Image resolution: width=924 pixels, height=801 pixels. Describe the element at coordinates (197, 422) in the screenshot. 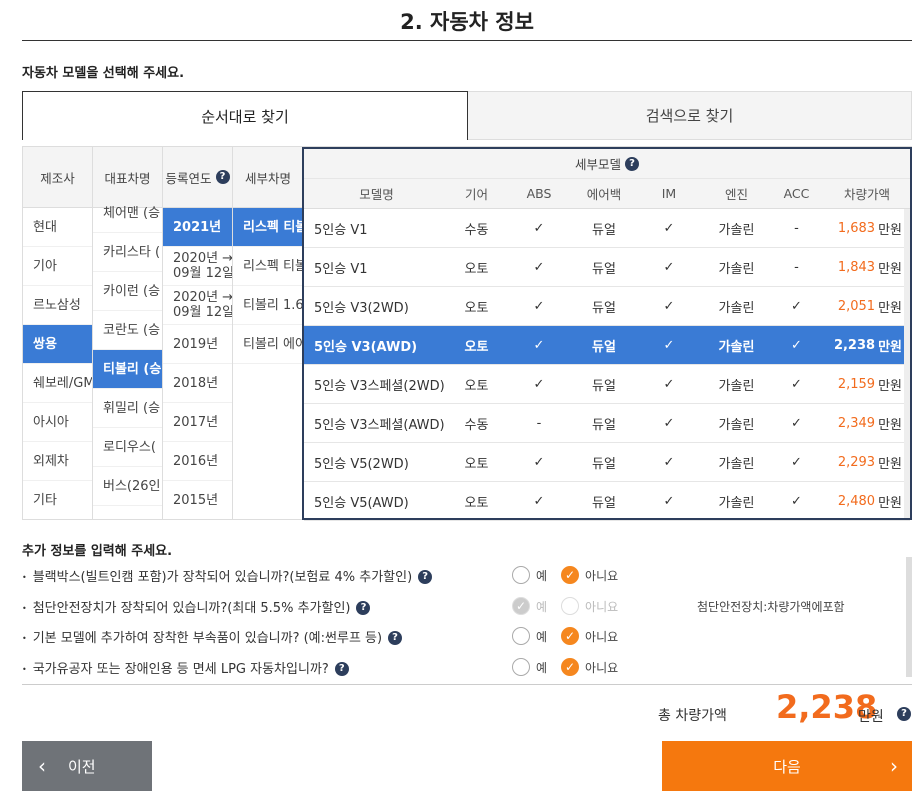

I see `year-list-item: 2017년` at that location.